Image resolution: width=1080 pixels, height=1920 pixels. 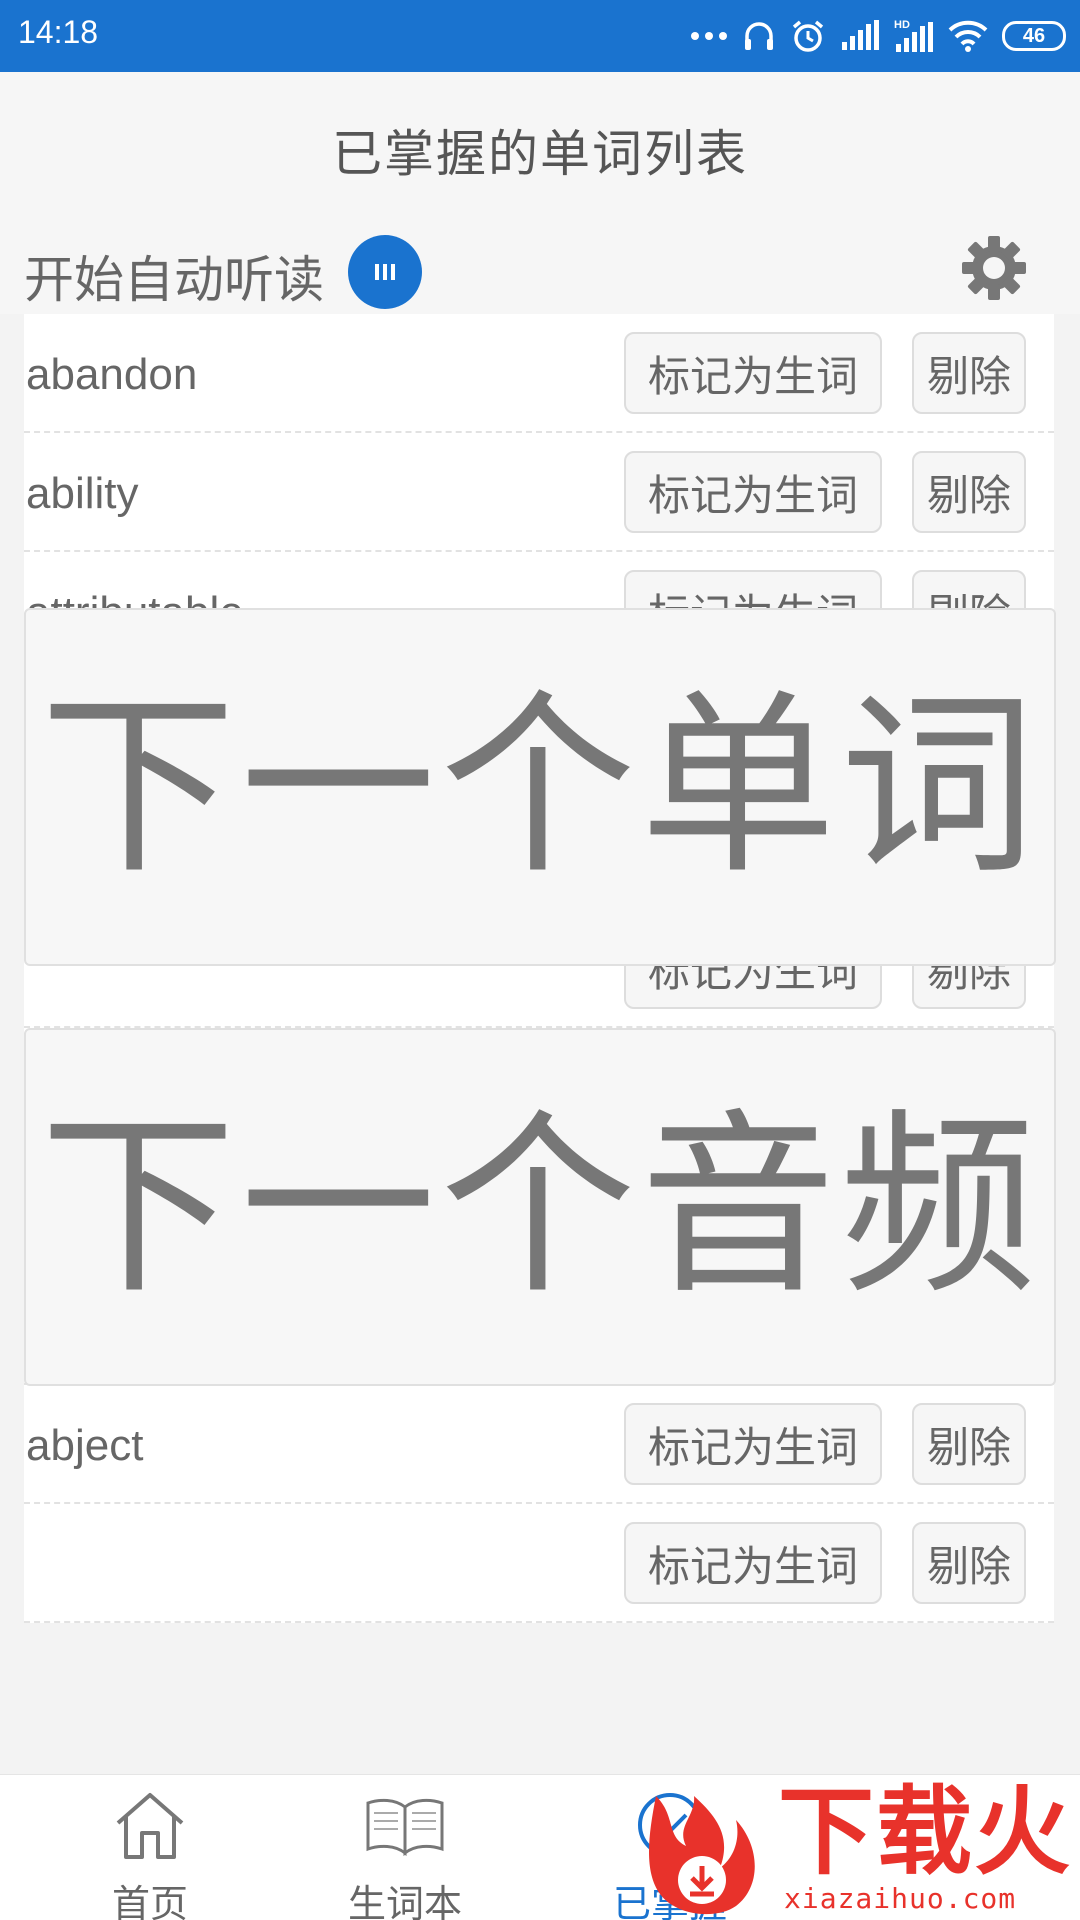 I want to click on page-title: 已掌握的单词列表, so click(x=540, y=154).